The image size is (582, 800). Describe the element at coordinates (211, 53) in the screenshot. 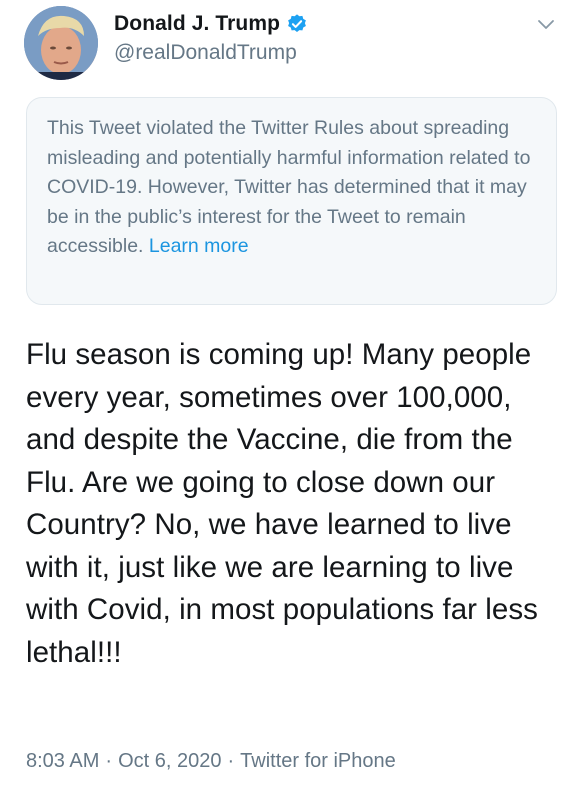

I see `author-handle: @realDonaldTrump` at that location.